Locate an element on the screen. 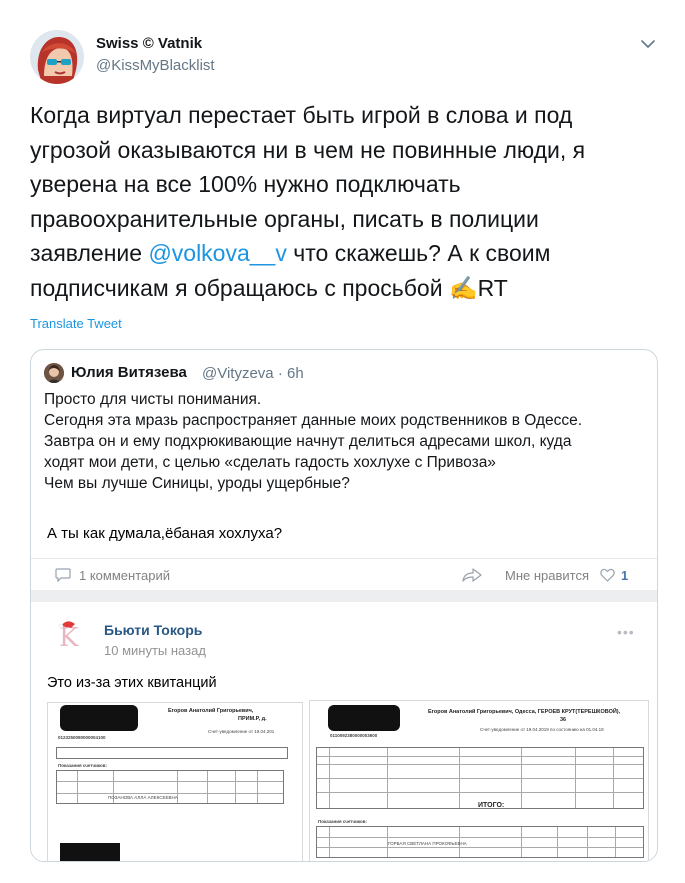 Image resolution: width=685 pixels, height=883 pixels. vk-post-text: А ты как думала,ёбаная хохлуха? is located at coordinates (165, 533).